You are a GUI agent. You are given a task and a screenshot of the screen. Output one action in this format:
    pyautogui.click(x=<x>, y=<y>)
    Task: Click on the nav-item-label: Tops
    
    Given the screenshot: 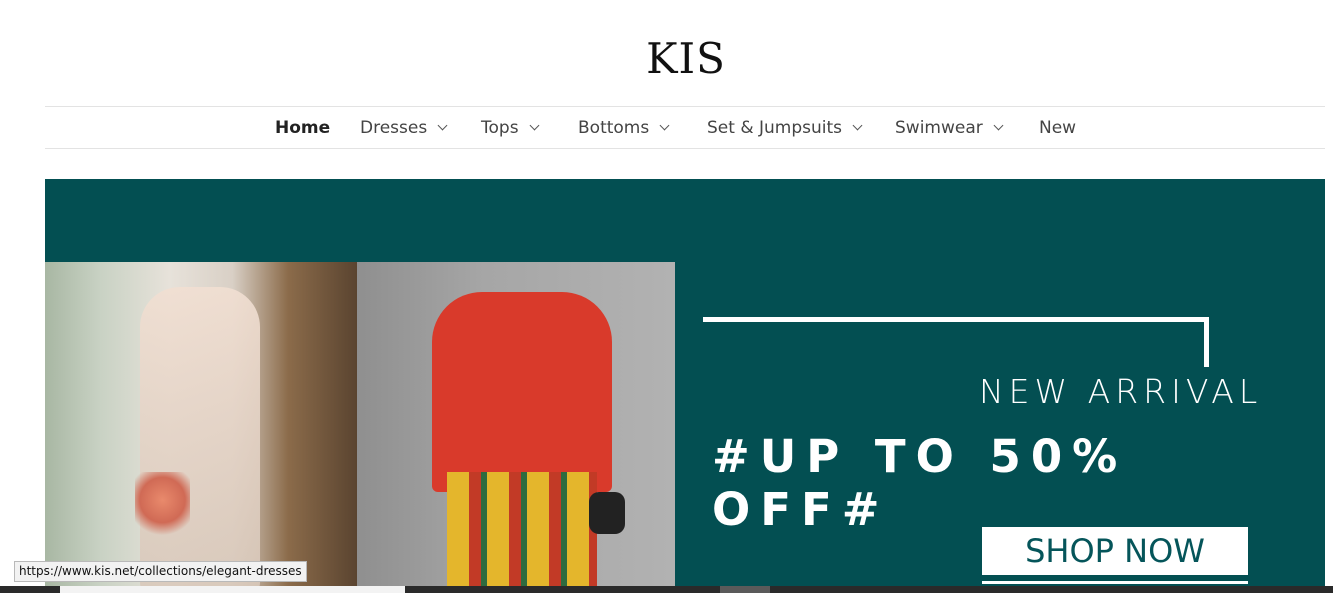 What is the action you would take?
    pyautogui.click(x=500, y=128)
    